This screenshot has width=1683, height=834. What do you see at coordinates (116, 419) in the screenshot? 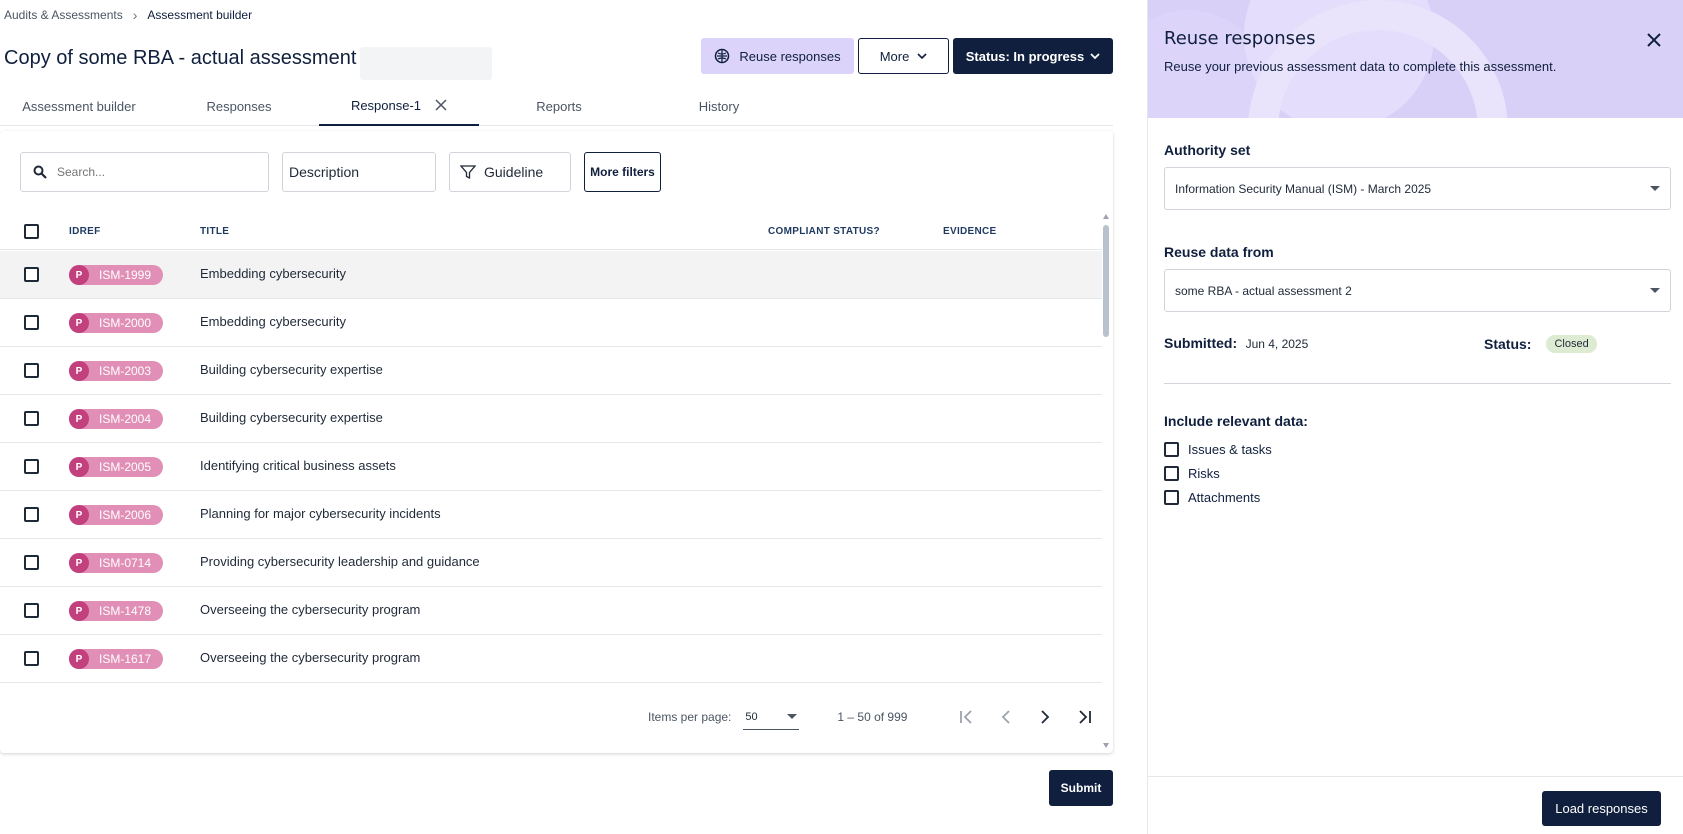
I see `idref-badge: P ISM-2004` at bounding box center [116, 419].